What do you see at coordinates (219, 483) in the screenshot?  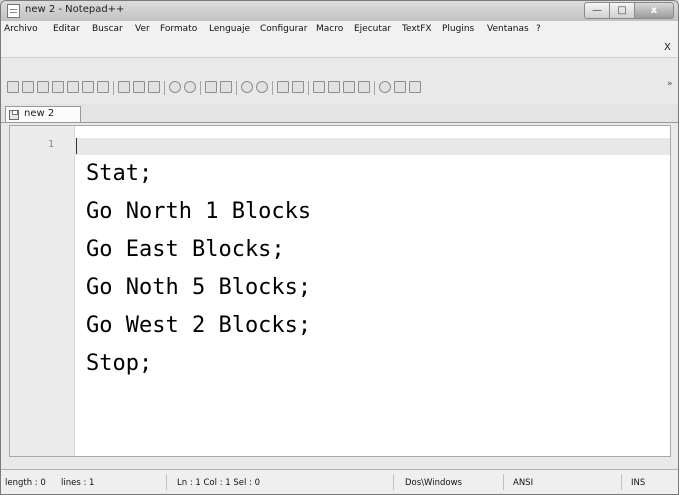 I see `status-position: Ln : 1 Col : 1 Sel : 0` at bounding box center [219, 483].